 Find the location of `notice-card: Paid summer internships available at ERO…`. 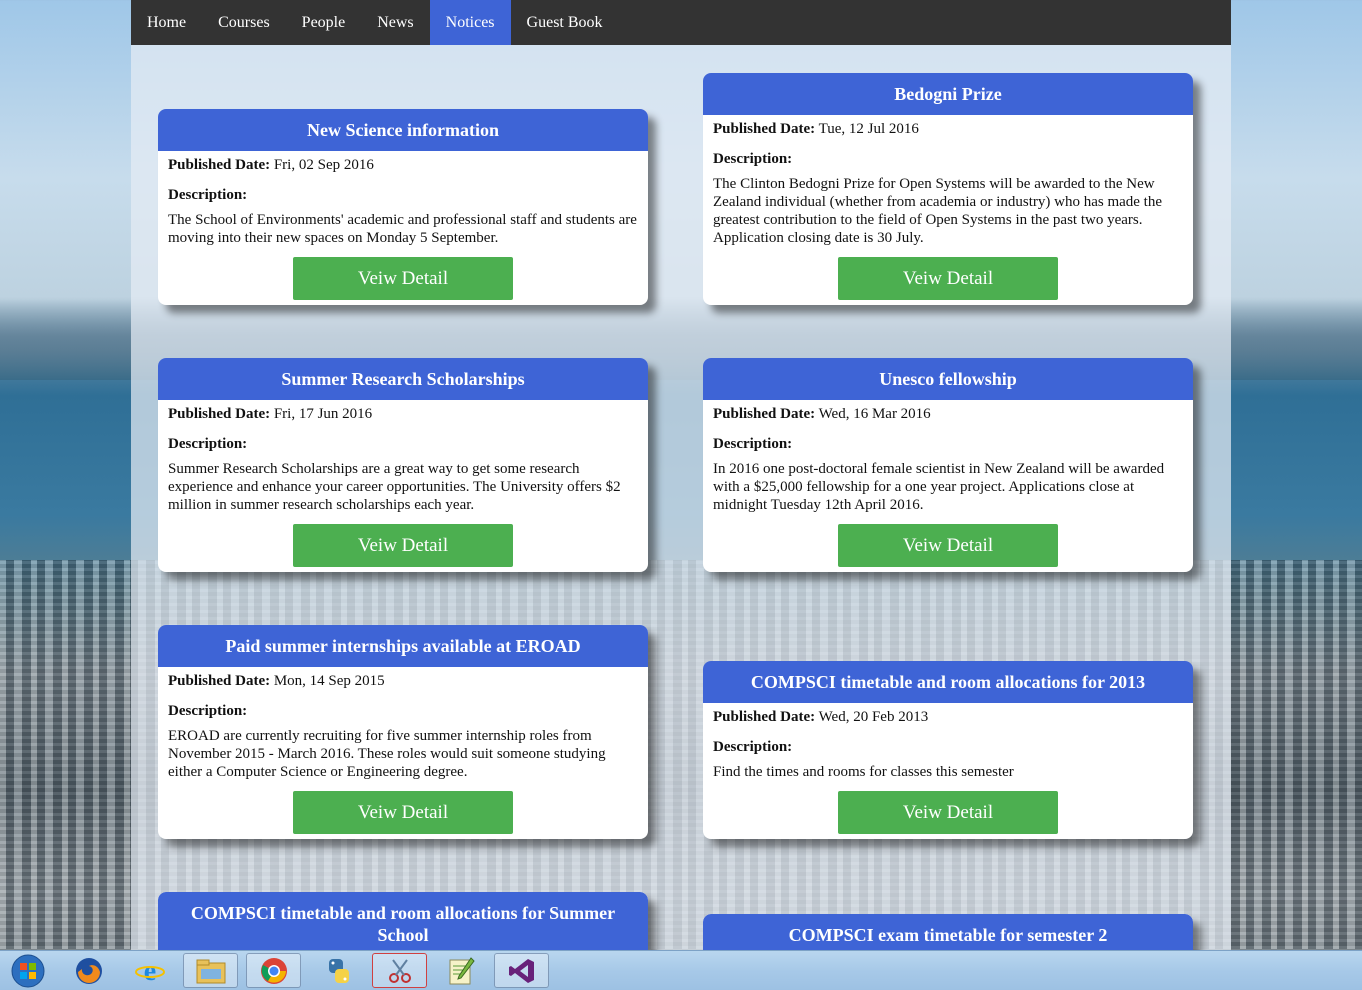

notice-card: Paid summer internships available at ERO… is located at coordinates (403, 732).